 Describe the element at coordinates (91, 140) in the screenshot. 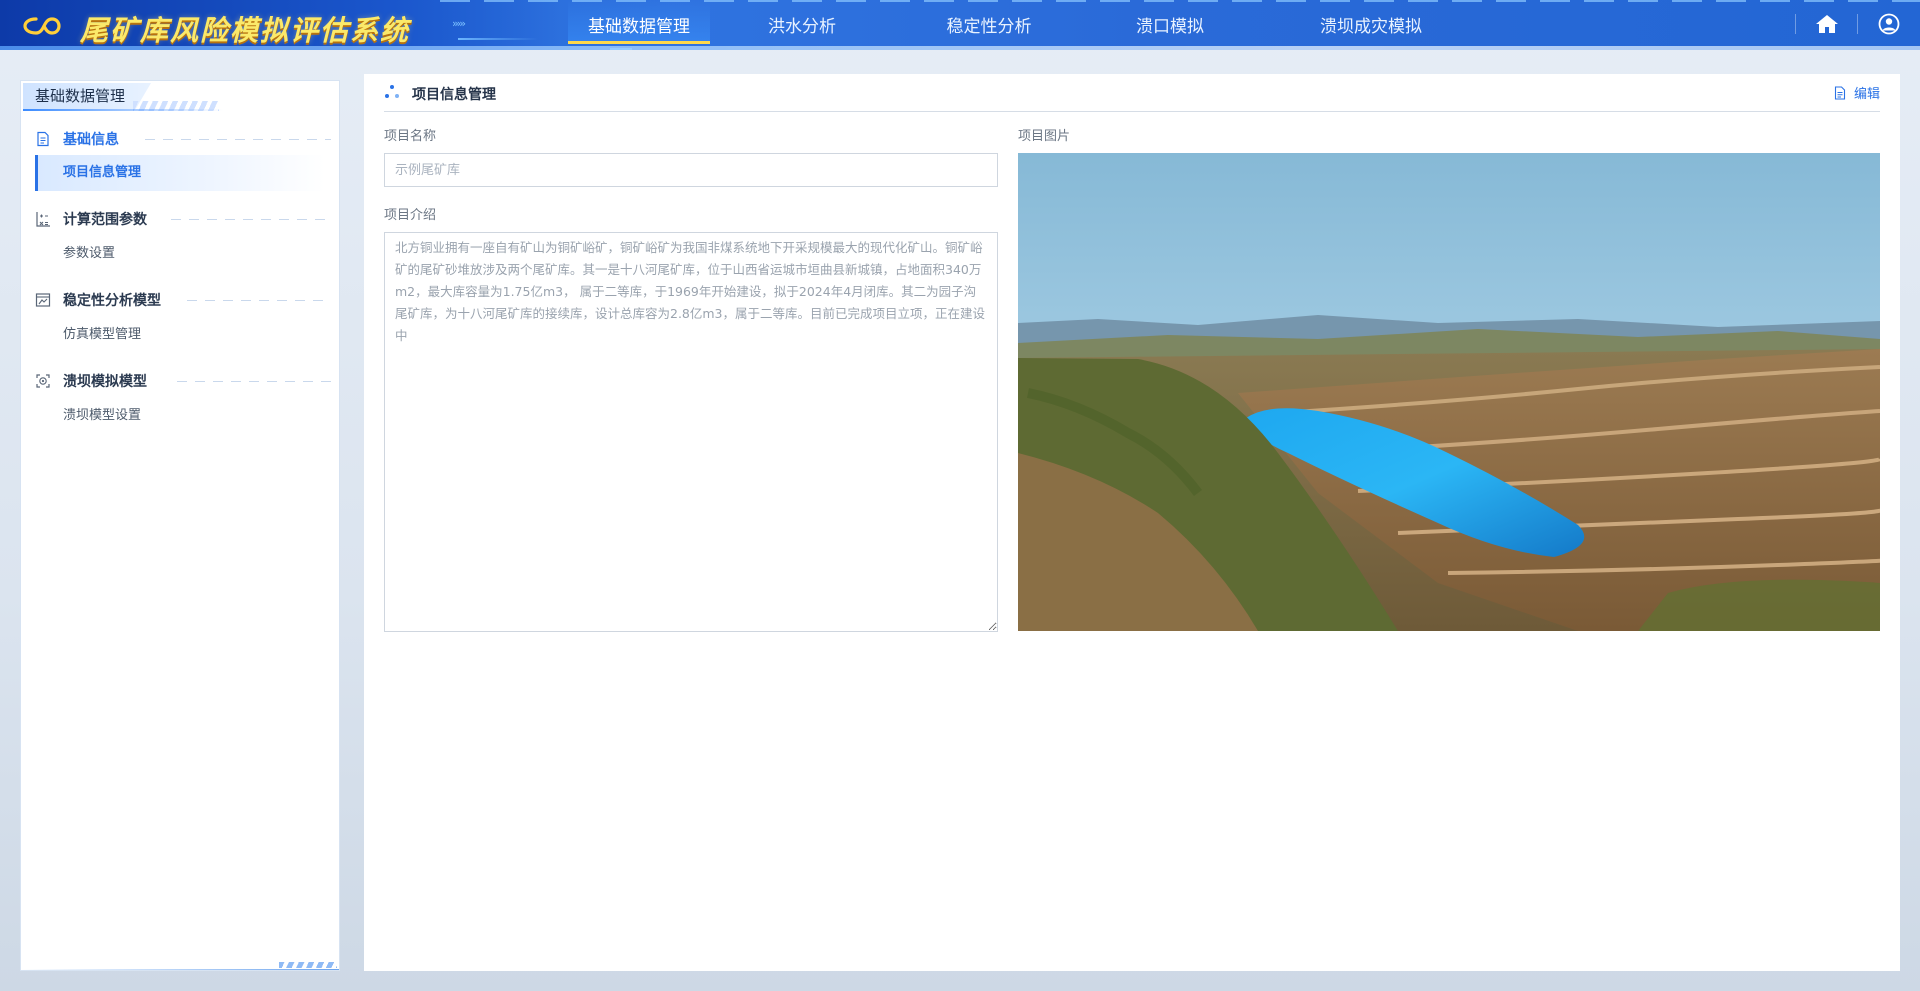

I see `sidebar-group-label: 基础信息` at that location.